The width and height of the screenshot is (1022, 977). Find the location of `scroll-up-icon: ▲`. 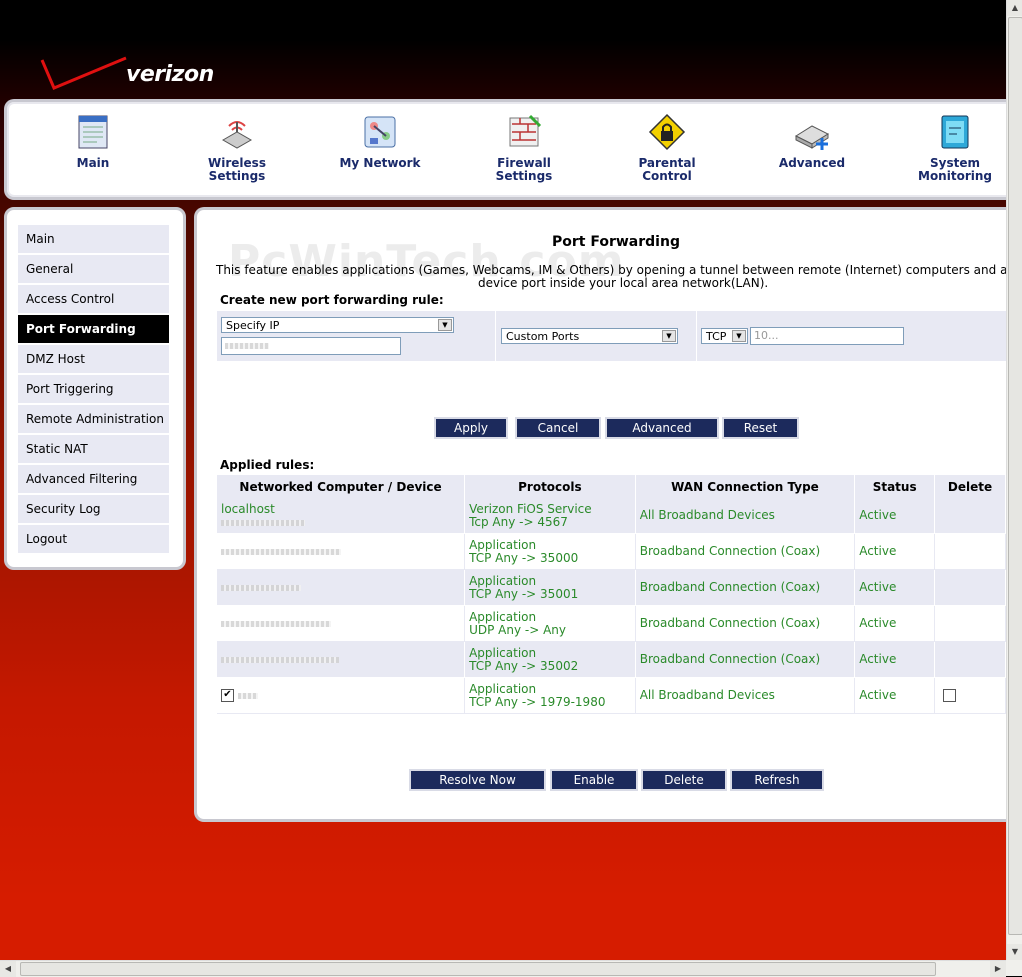

scroll-up-icon: ▲ is located at coordinates (1014, 8).